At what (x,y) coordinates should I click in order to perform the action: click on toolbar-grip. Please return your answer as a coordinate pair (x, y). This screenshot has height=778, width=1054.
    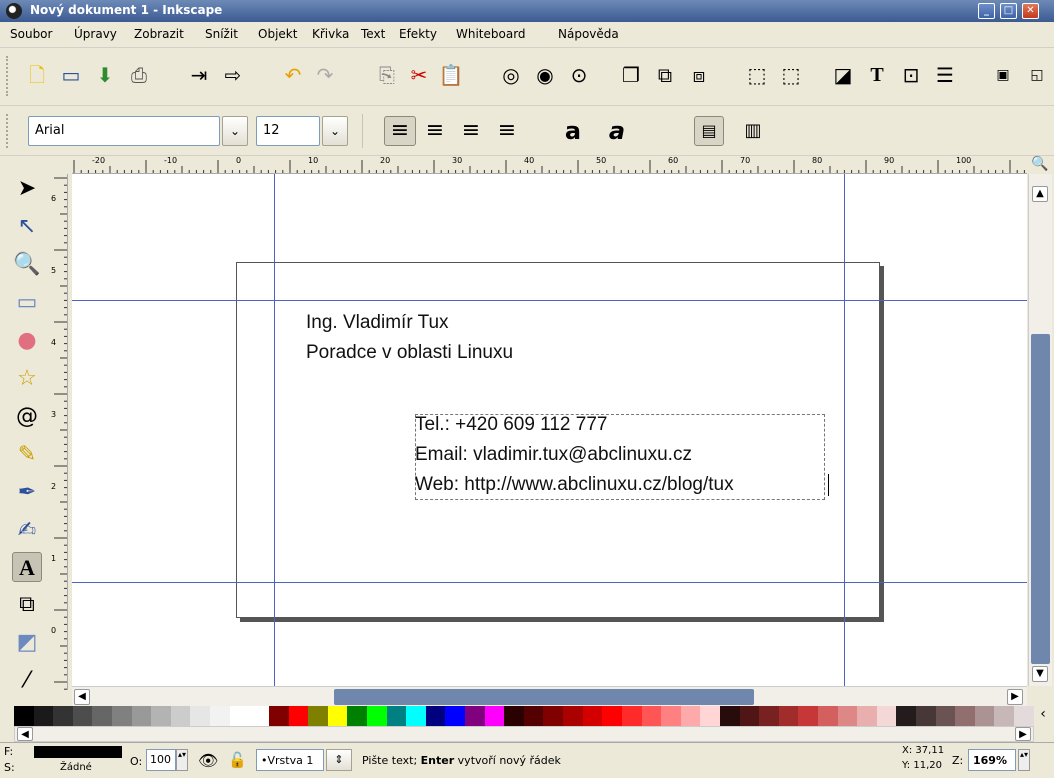
    Looking at the image, I should click on (8, 131).